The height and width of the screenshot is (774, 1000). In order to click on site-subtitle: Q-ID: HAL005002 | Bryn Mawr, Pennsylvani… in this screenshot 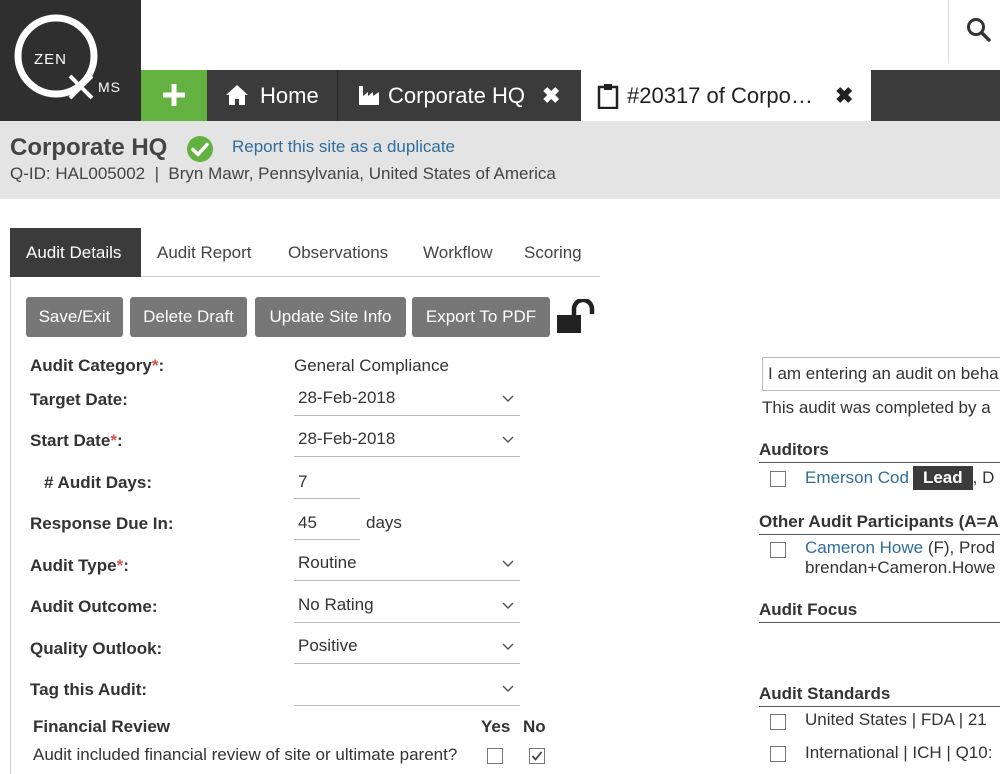, I will do `click(283, 173)`.